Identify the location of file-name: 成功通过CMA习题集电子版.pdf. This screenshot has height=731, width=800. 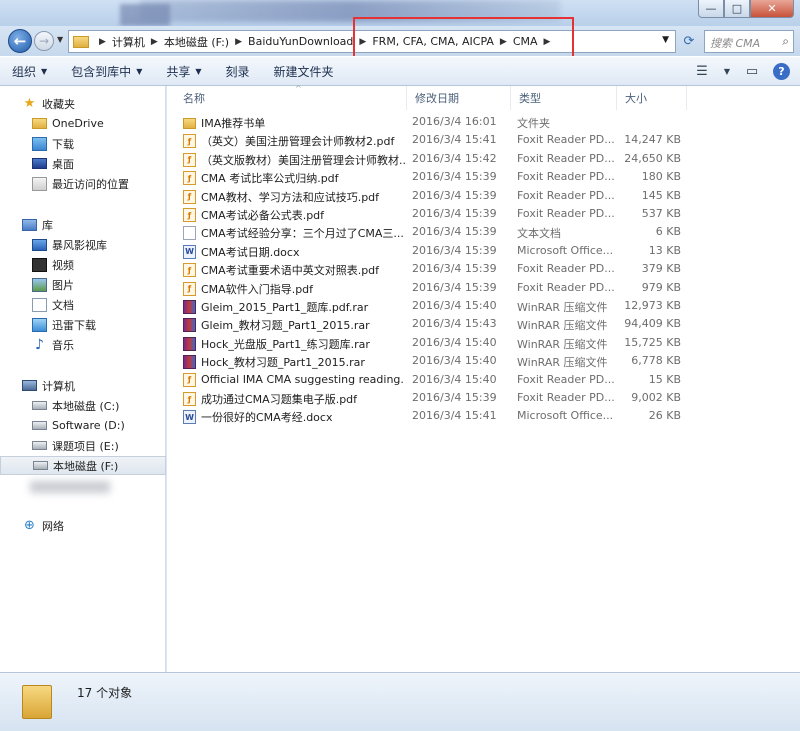
(279, 399).